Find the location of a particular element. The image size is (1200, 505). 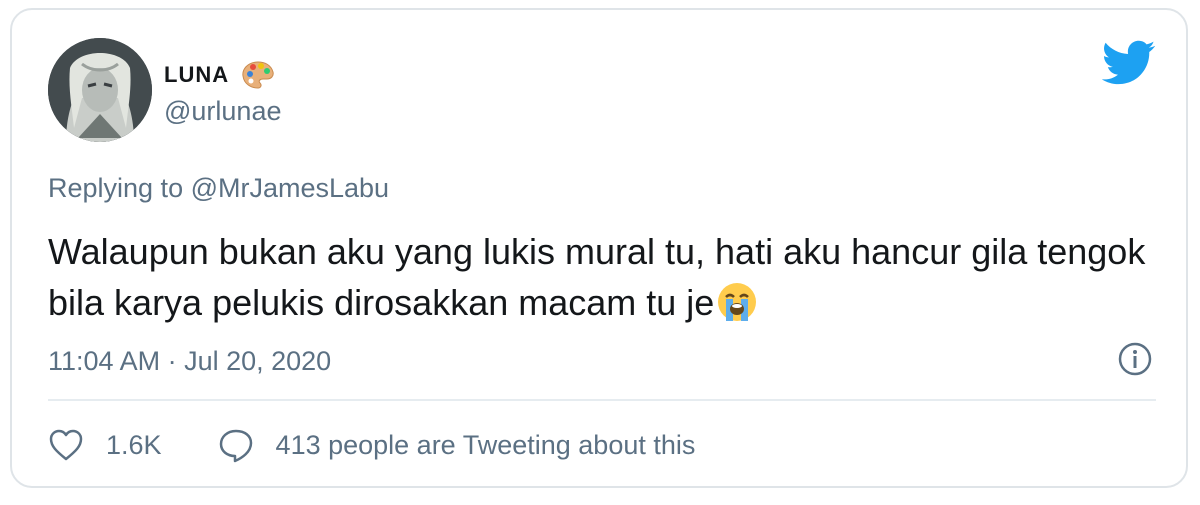

avatar is located at coordinates (100, 90).